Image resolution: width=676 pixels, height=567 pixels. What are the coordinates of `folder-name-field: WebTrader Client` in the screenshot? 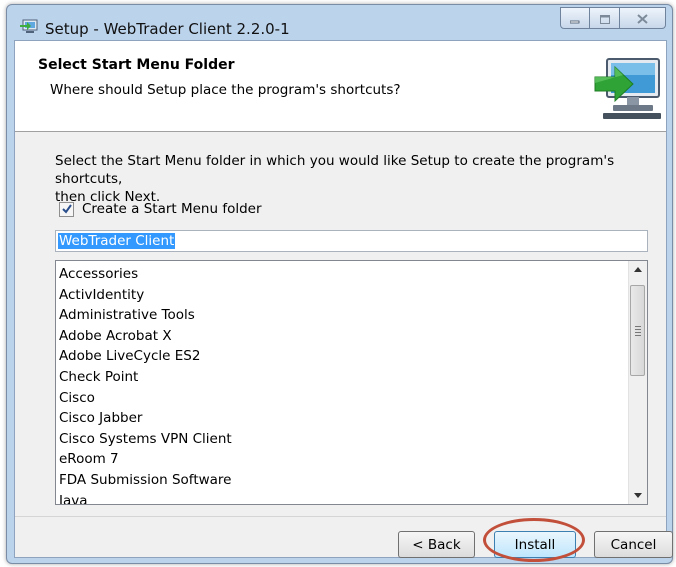 It's located at (351, 241).